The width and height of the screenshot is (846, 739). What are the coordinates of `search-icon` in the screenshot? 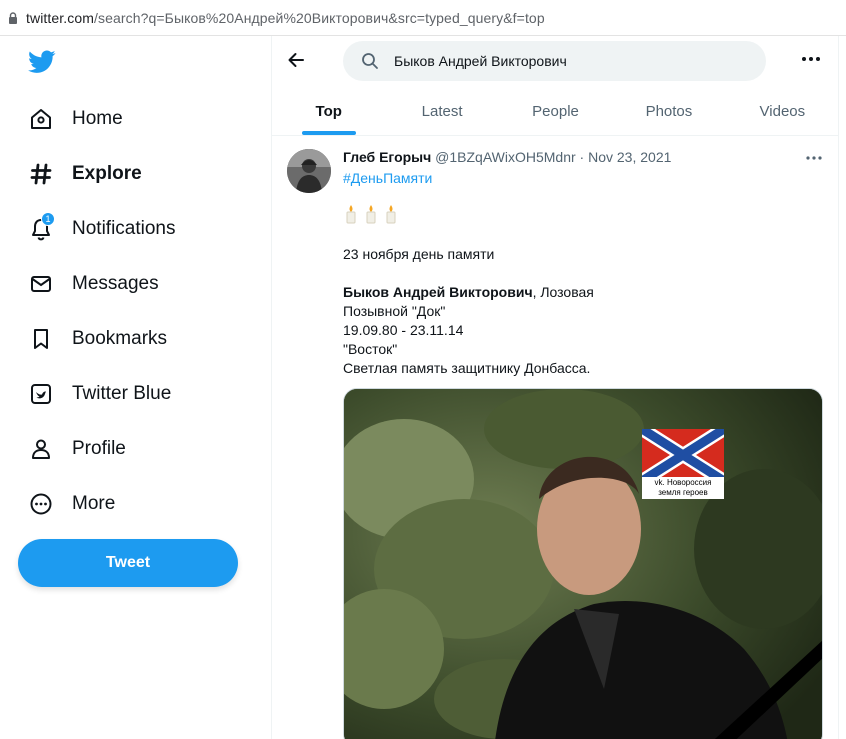 It's located at (370, 61).